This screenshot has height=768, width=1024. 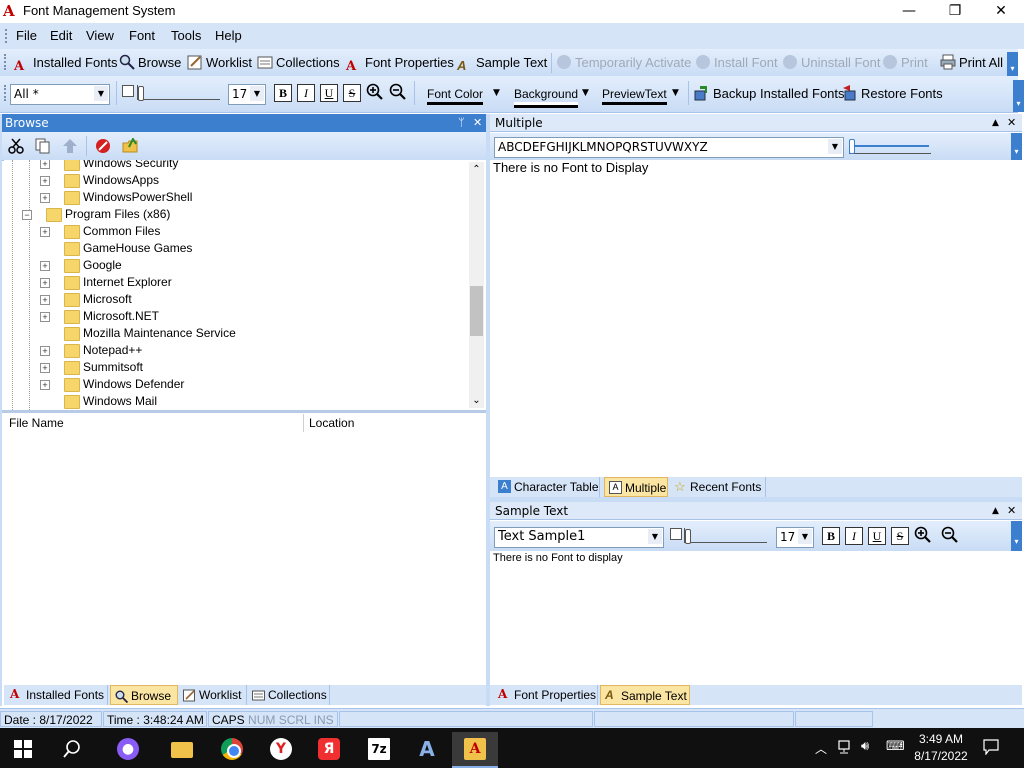 I want to click on chrome-icon, so click(x=232, y=750).